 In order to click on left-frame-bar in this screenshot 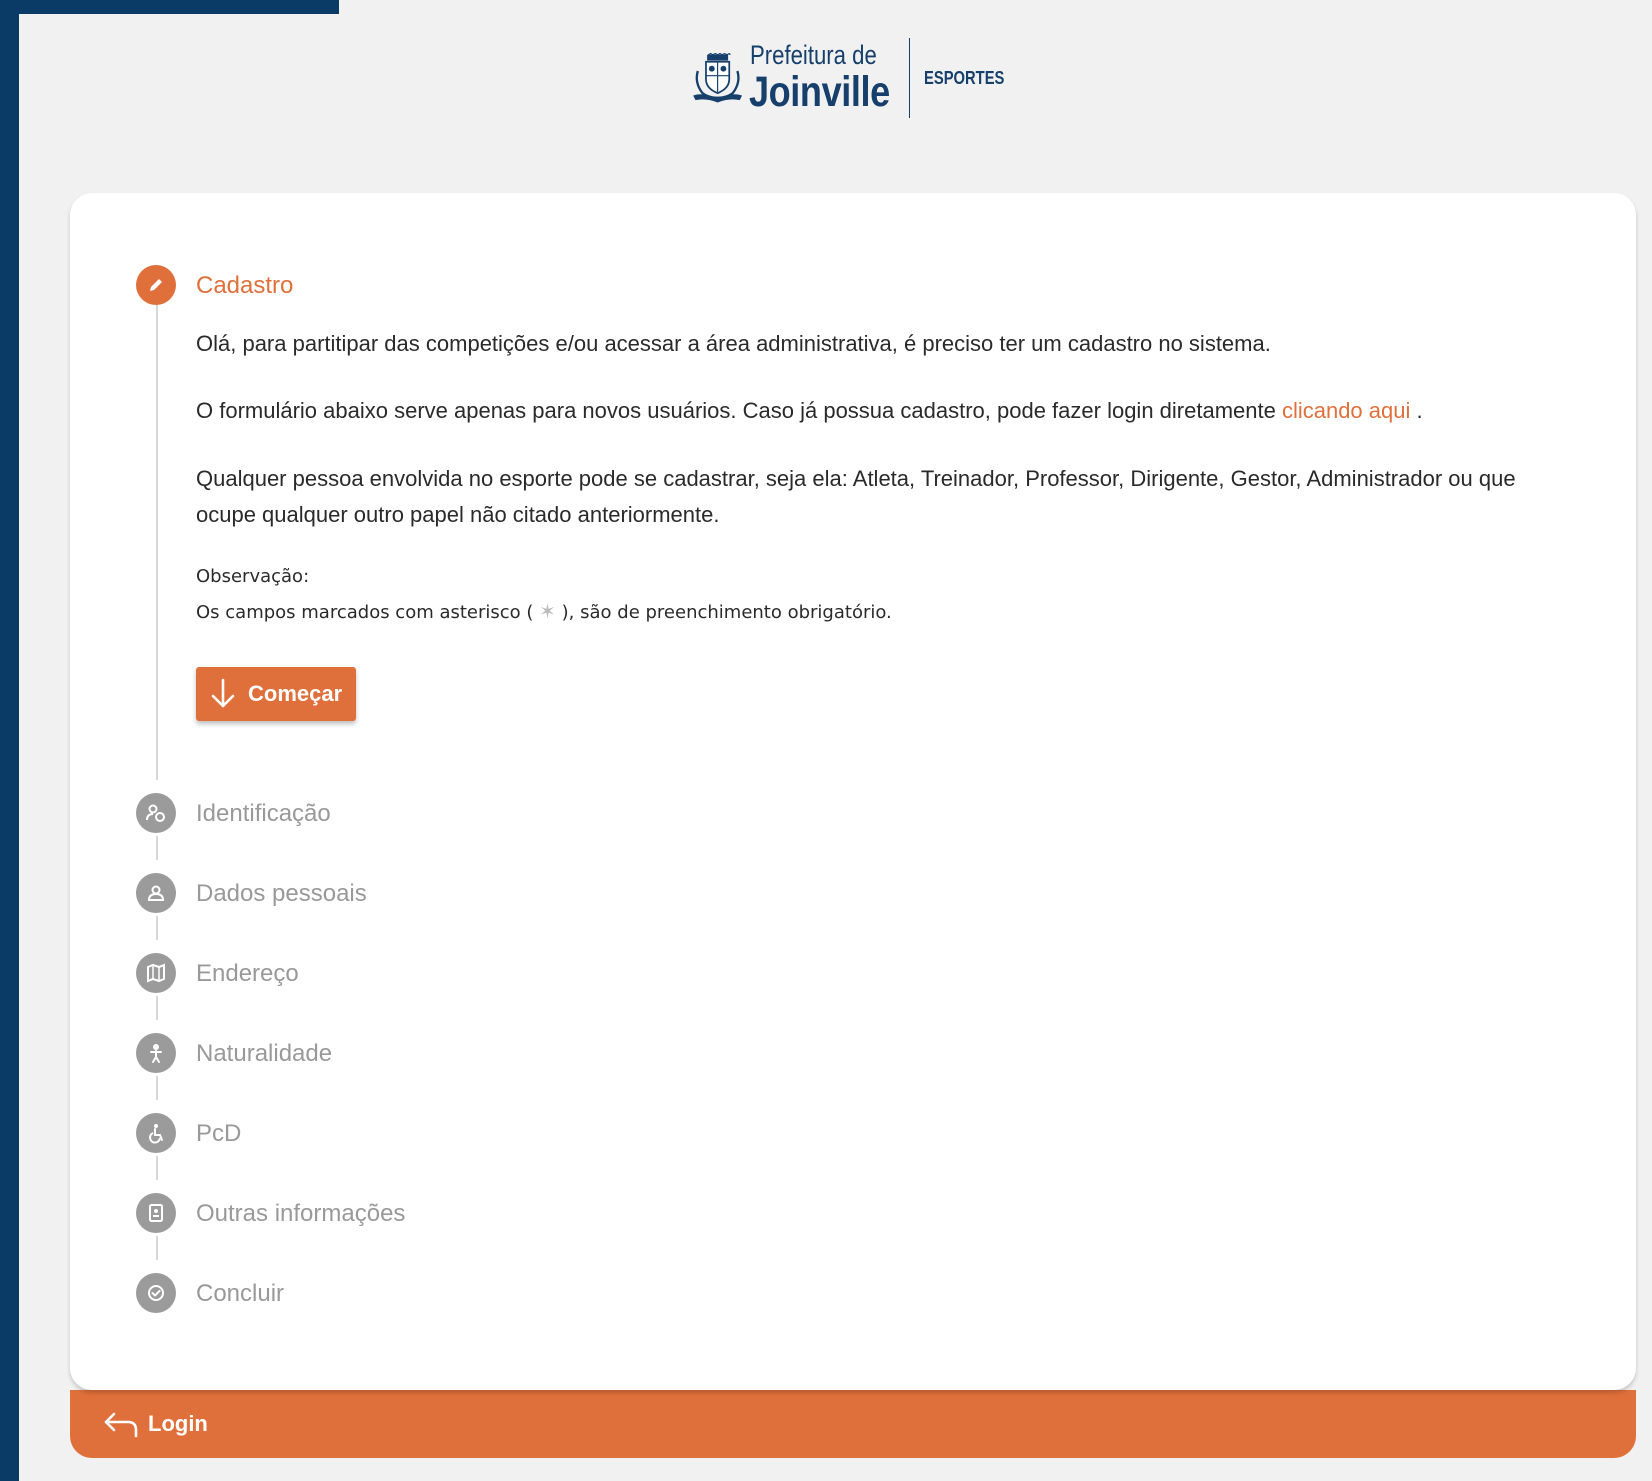, I will do `click(9, 740)`.